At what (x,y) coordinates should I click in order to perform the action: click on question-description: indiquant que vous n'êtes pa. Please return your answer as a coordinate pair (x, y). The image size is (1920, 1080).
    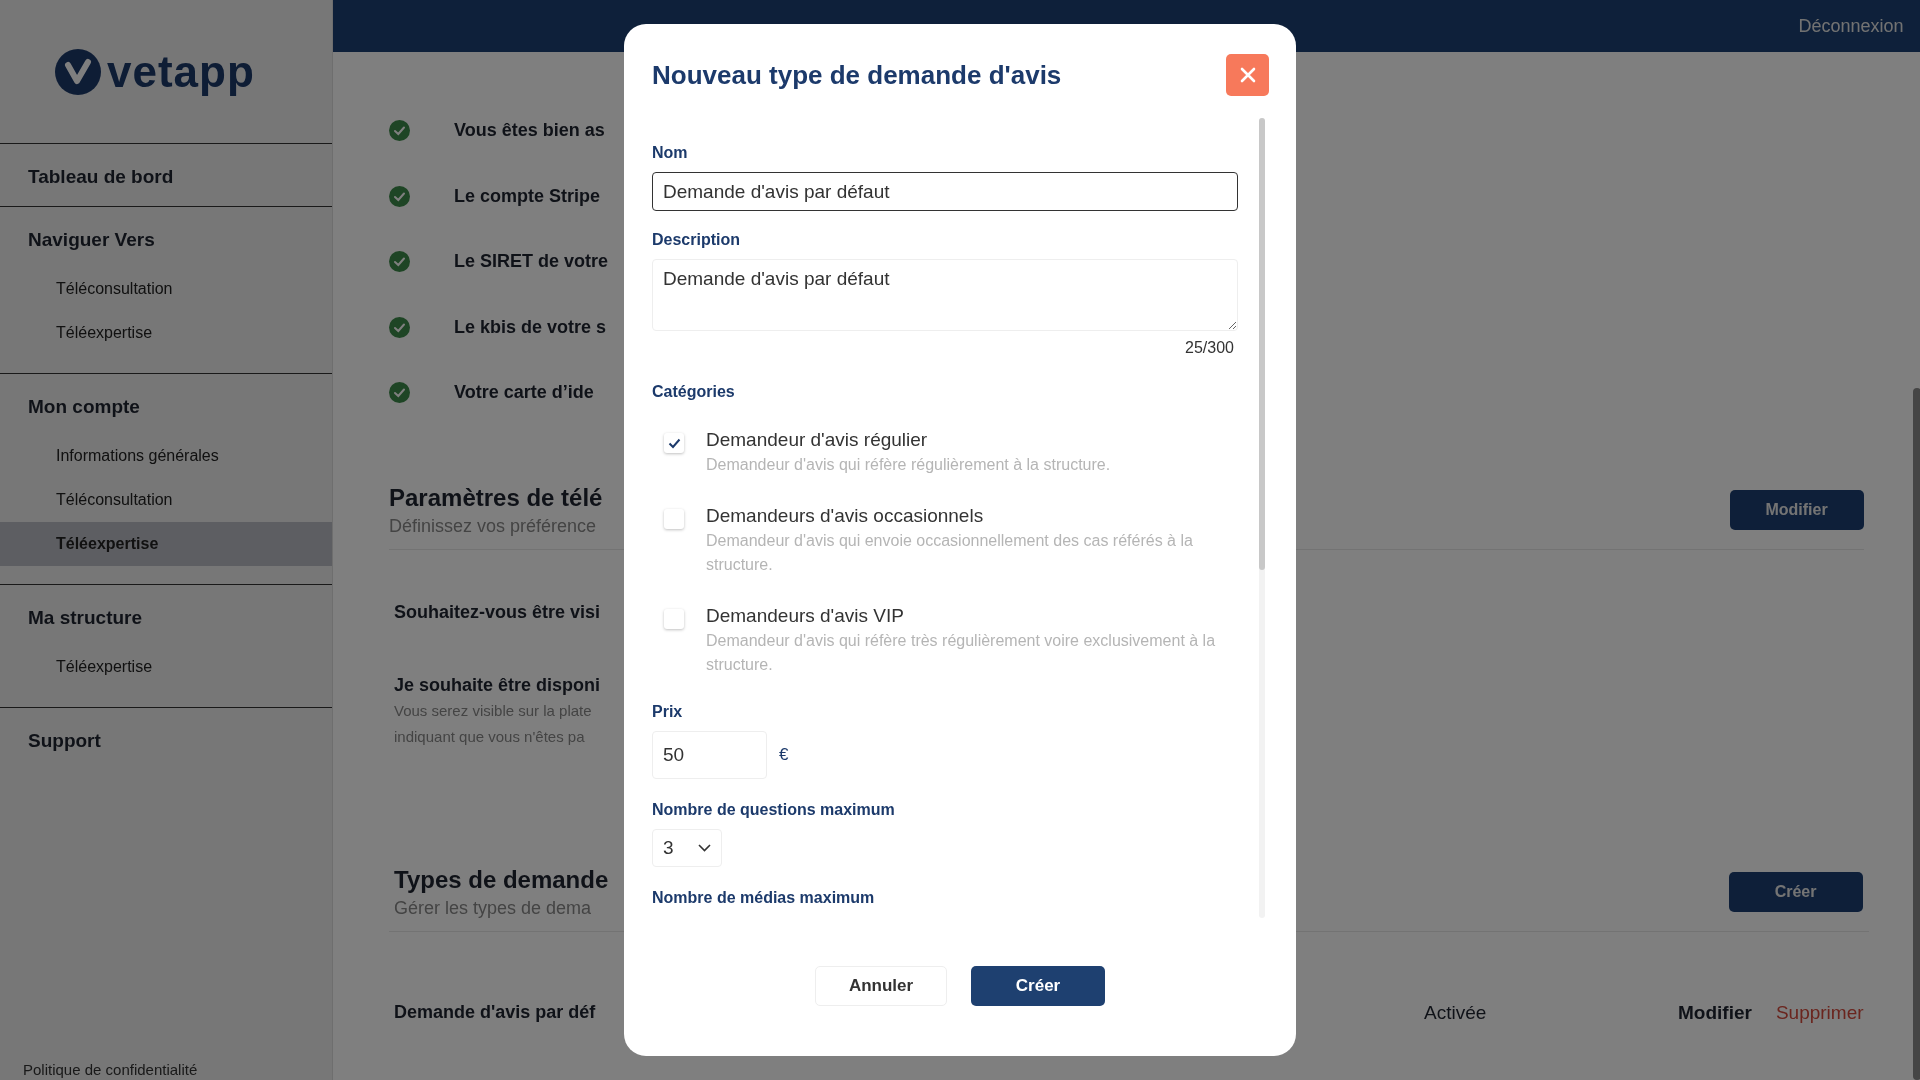
    Looking at the image, I should click on (489, 736).